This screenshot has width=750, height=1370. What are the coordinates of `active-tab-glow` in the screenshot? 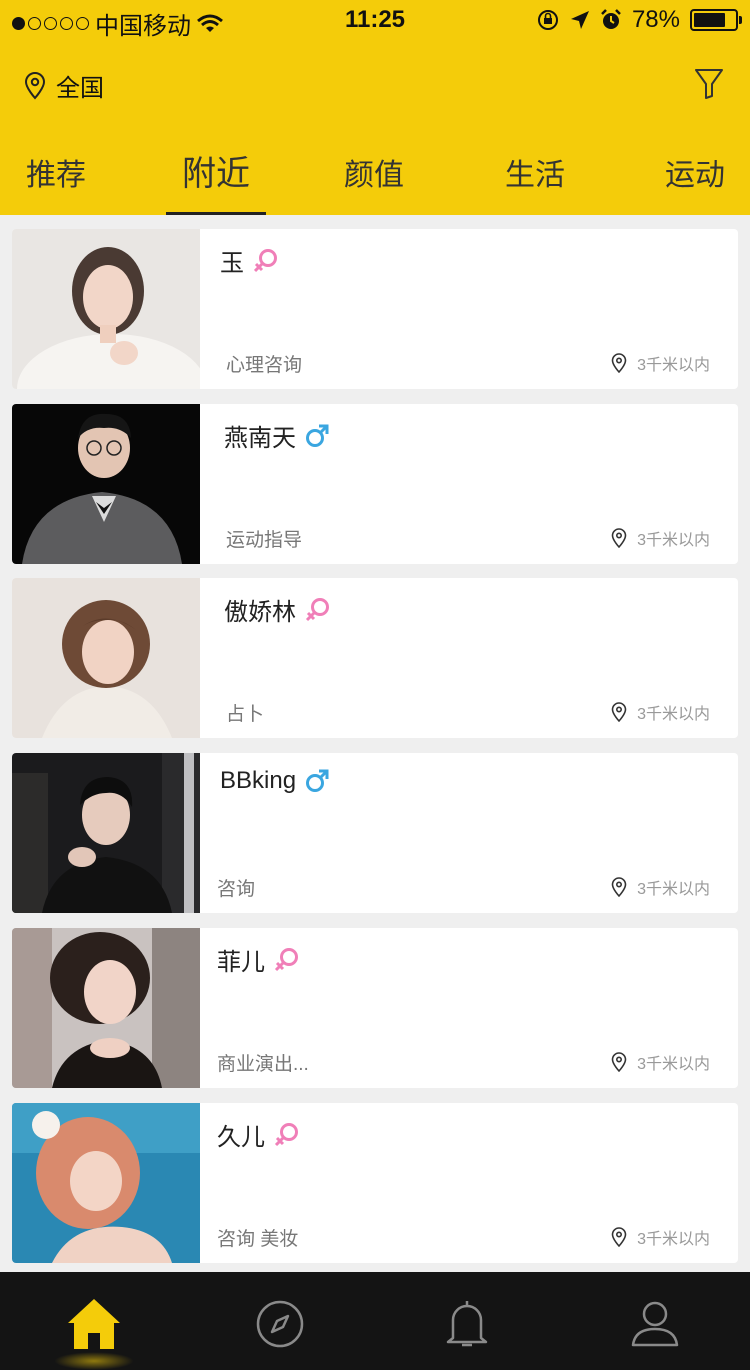 It's located at (94, 1361).